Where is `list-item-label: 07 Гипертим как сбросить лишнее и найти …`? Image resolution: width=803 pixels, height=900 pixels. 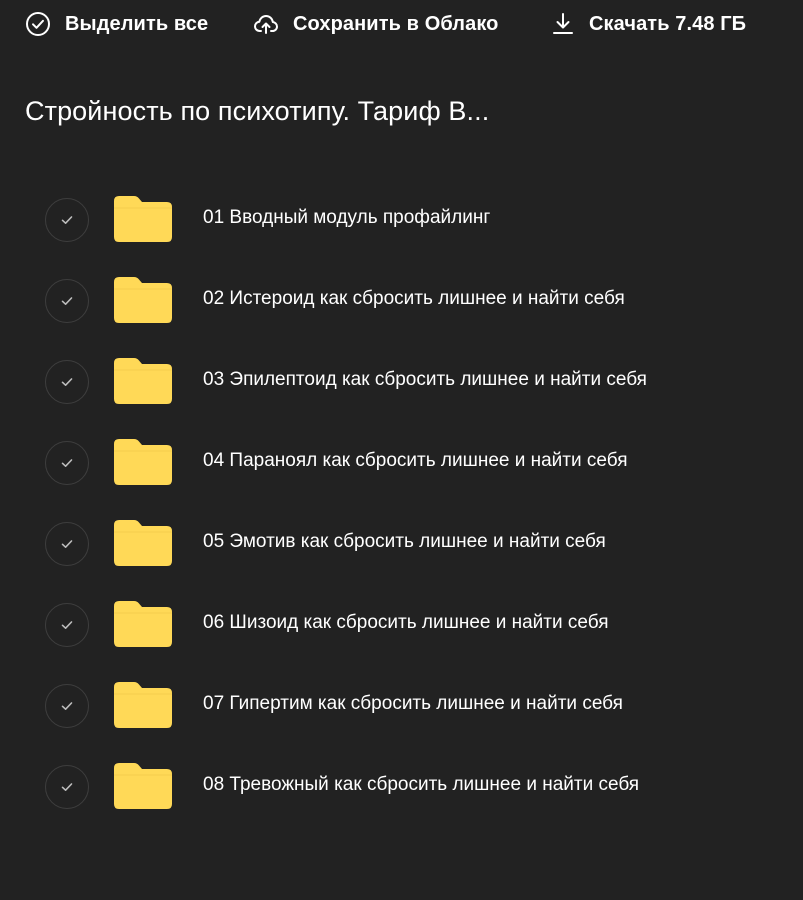
list-item-label: 07 Гипертим как сбросить лишнее и найти … is located at coordinates (413, 703).